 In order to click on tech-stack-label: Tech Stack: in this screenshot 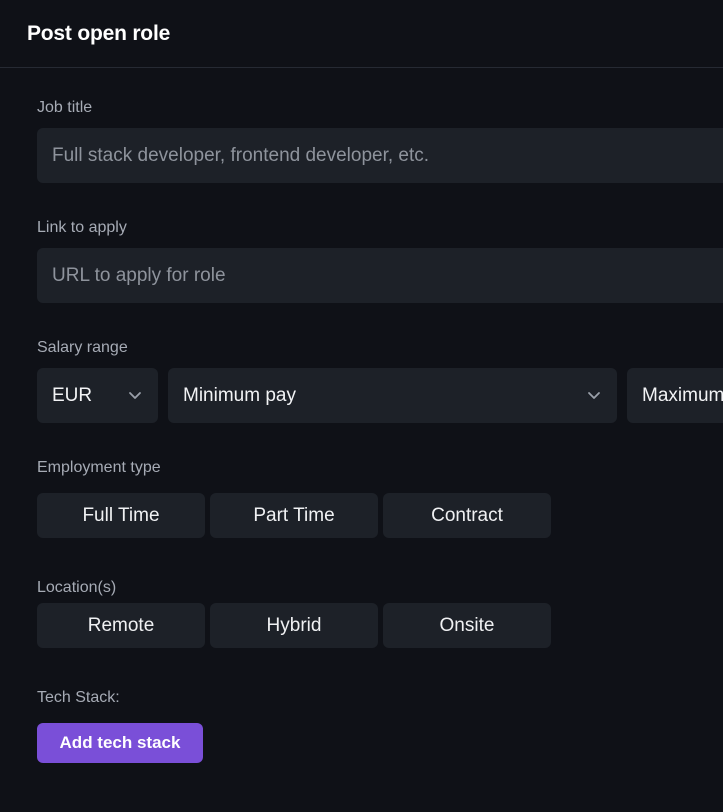, I will do `click(78, 697)`.